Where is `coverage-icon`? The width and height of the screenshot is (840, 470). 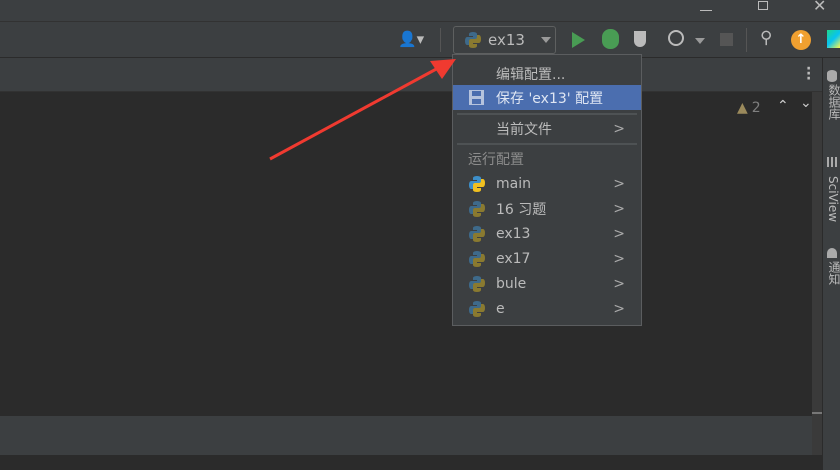
coverage-icon is located at coordinates (640, 39).